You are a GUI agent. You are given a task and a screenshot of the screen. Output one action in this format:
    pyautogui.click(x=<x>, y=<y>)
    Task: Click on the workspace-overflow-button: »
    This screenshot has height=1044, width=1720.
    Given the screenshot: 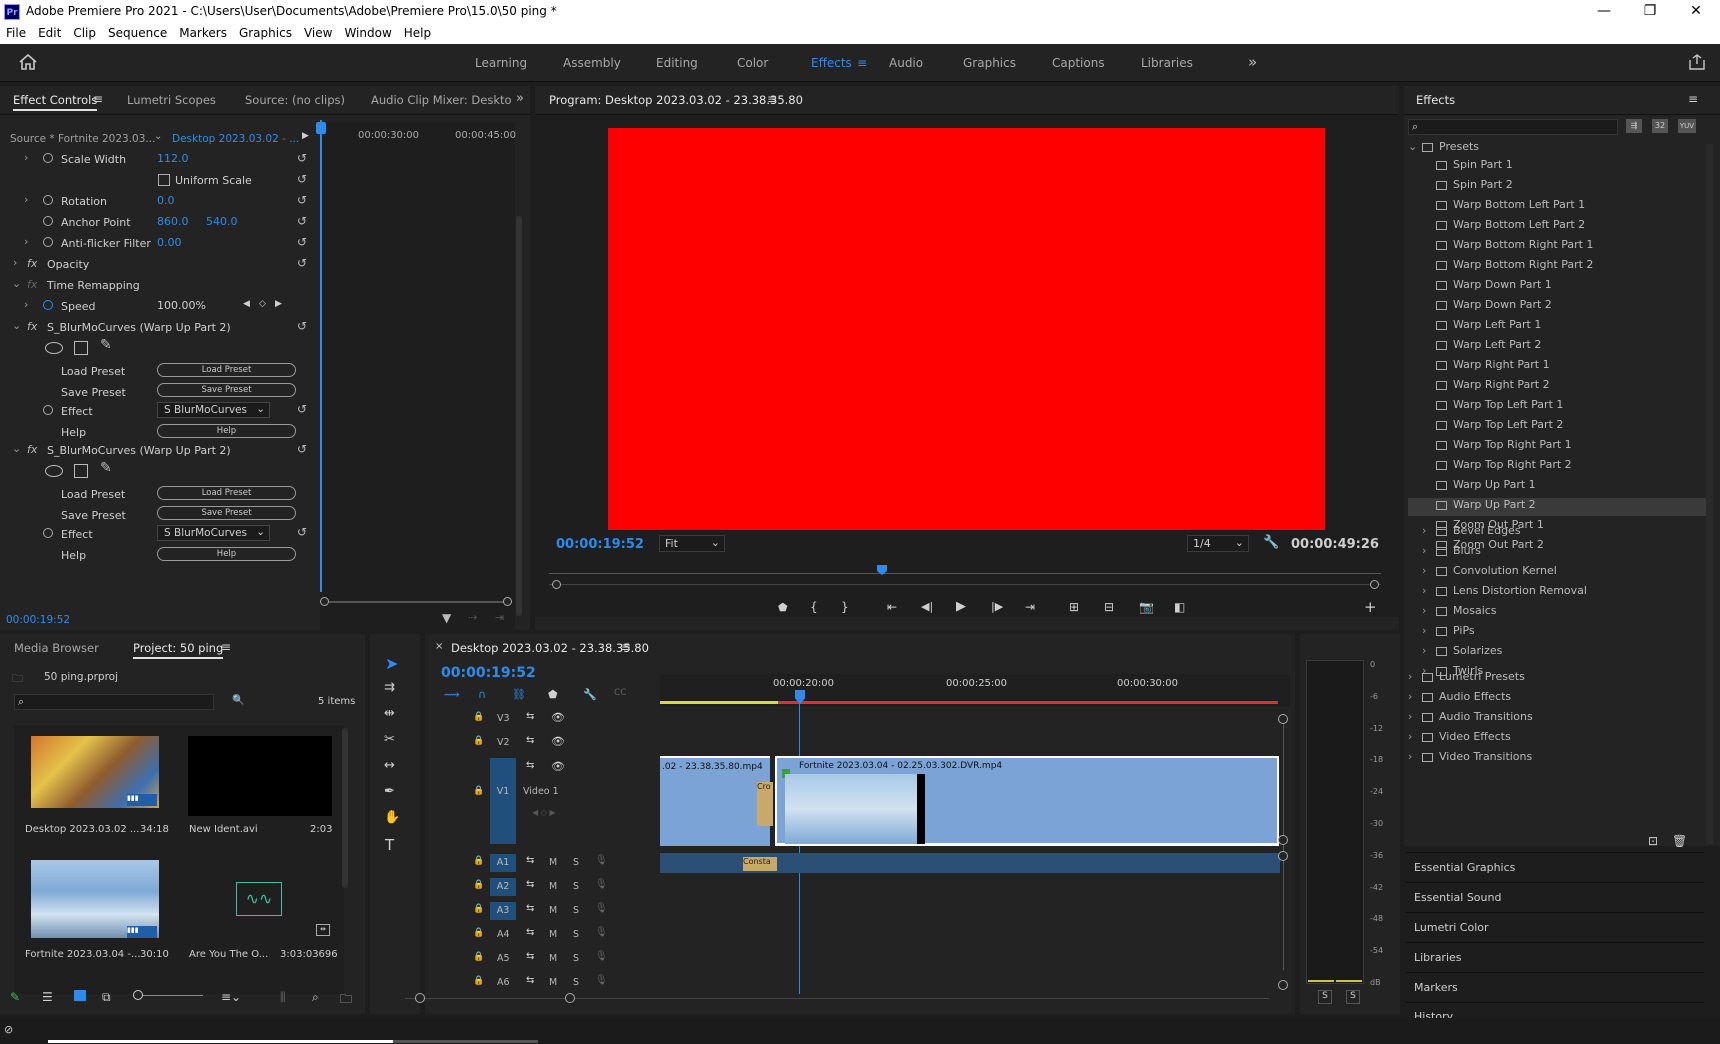 What is the action you would take?
    pyautogui.click(x=1252, y=62)
    